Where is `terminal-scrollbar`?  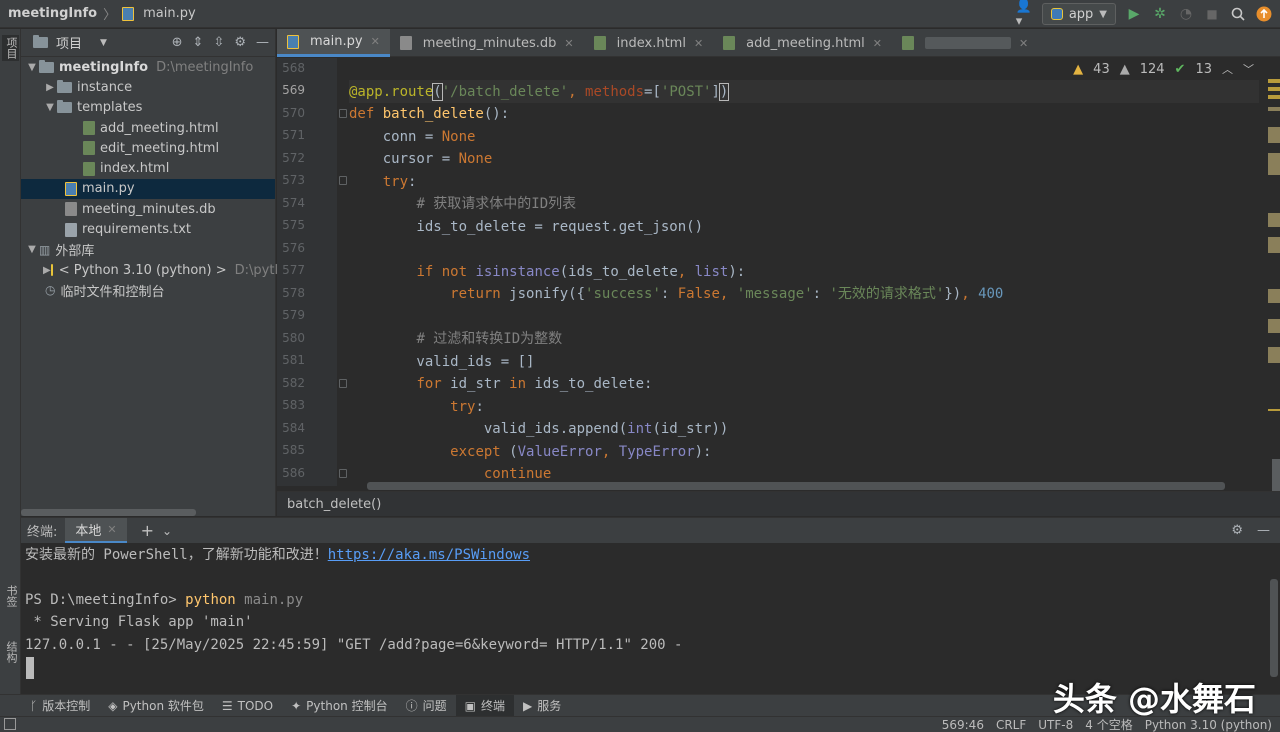 terminal-scrollbar is located at coordinates (1274, 628).